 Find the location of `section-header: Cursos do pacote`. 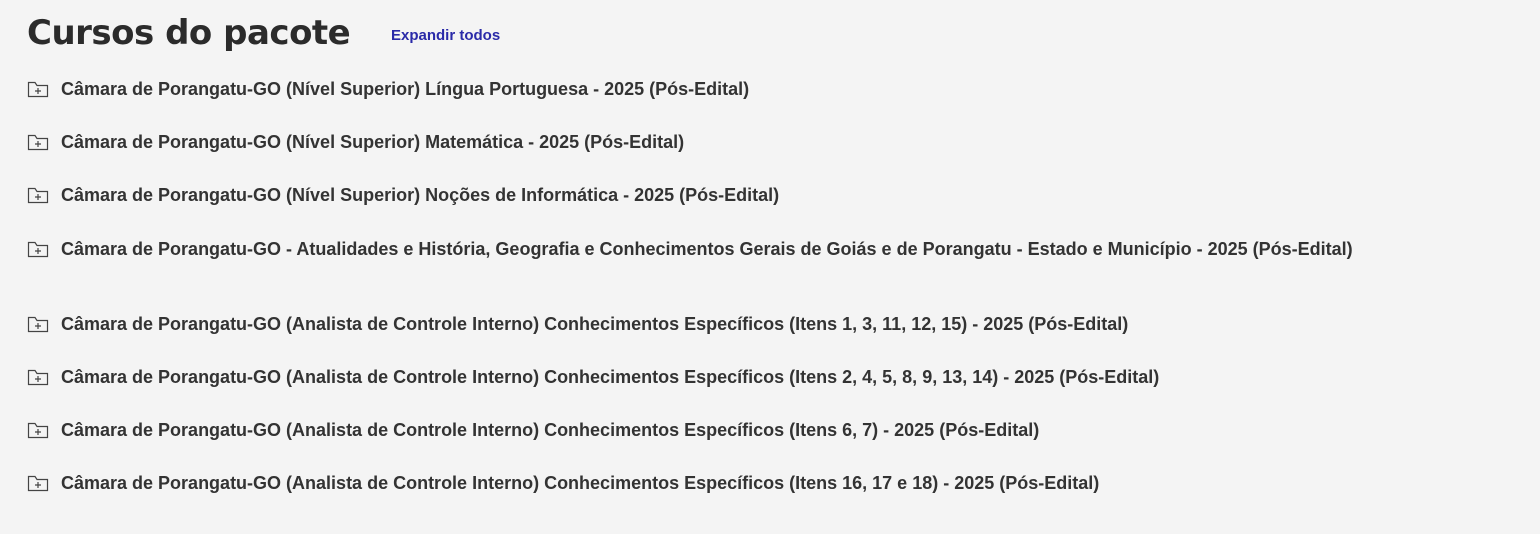

section-header: Cursos do pacote is located at coordinates (189, 33).